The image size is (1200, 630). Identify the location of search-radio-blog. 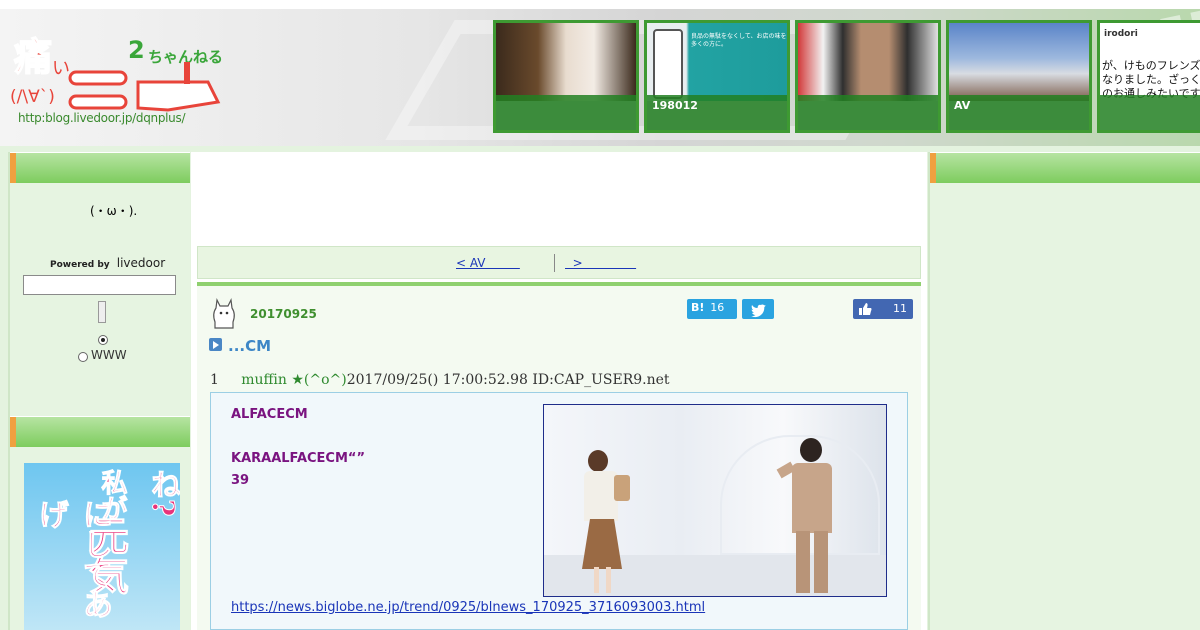
(103, 340).